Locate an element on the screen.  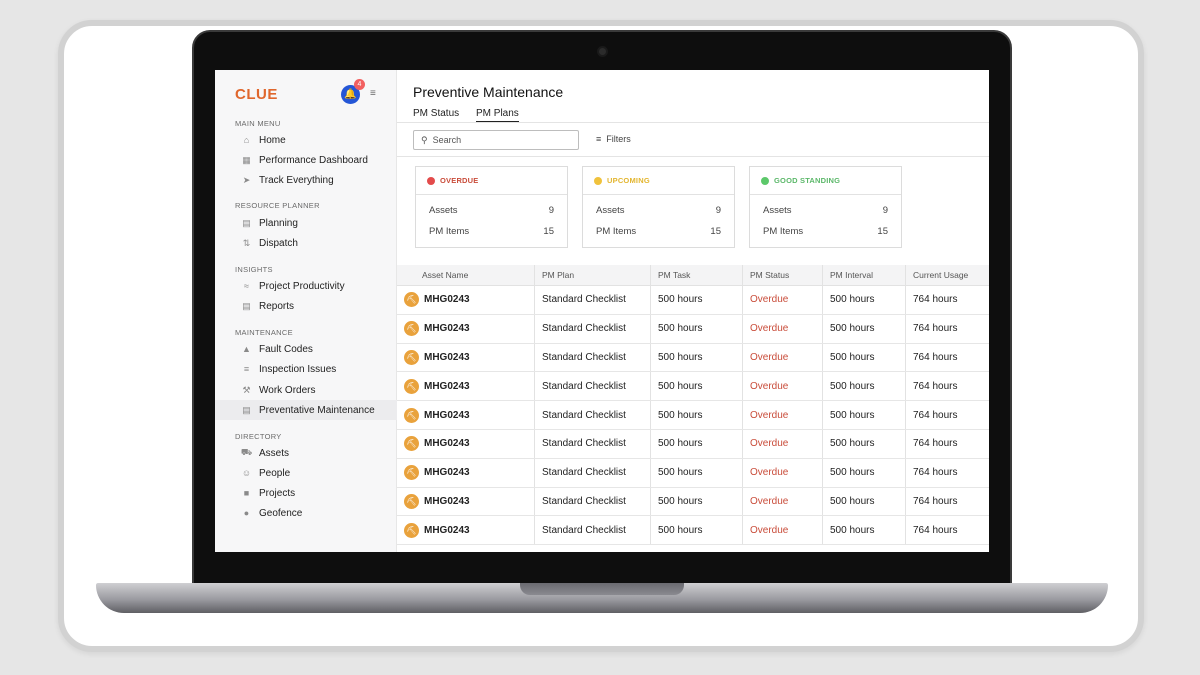
notification-badge: 4 is located at coordinates (359, 84).